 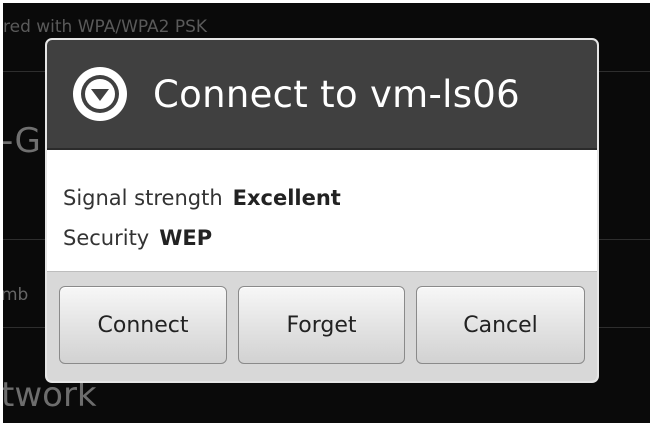 What do you see at coordinates (286, 198) in the screenshot?
I see `signal-strength-value: Excellent` at bounding box center [286, 198].